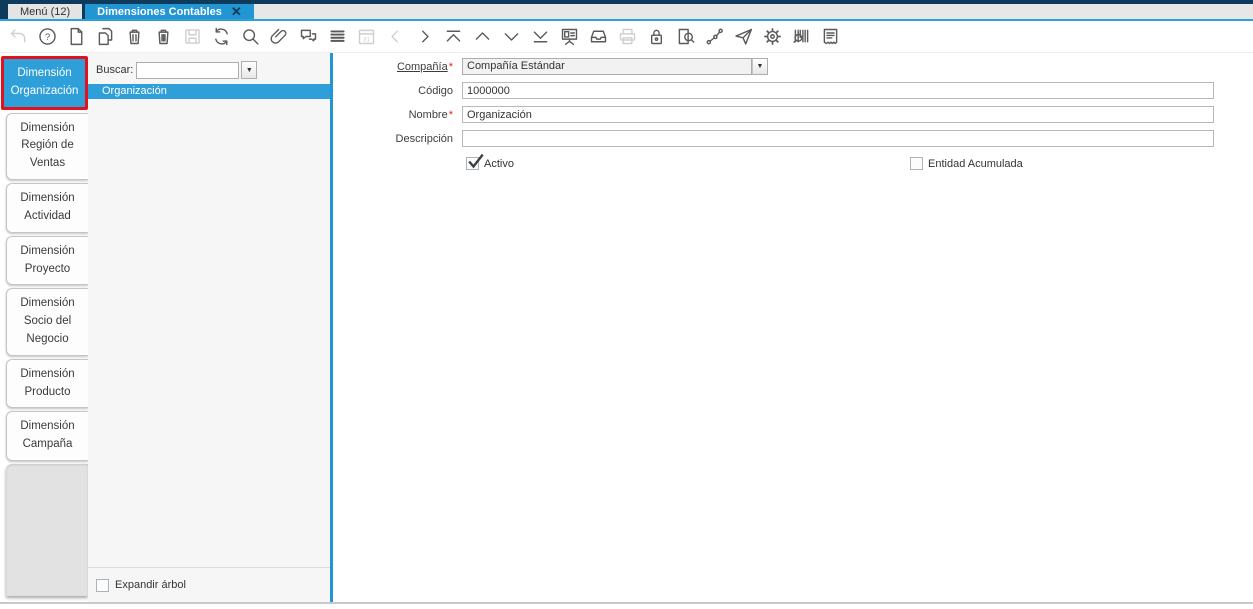 This screenshot has height=609, width=1253. Describe the element at coordinates (188, 70) in the screenshot. I see `search-input` at that location.